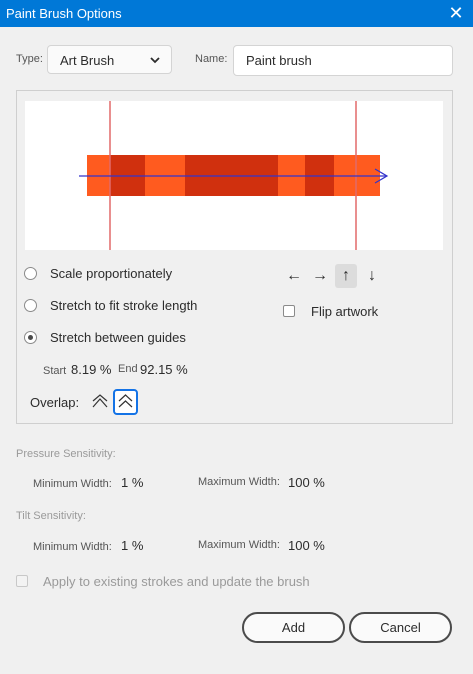 The image size is (473, 674). Describe the element at coordinates (91, 369) in the screenshot. I see `start-value-field: 8.19 %` at that location.